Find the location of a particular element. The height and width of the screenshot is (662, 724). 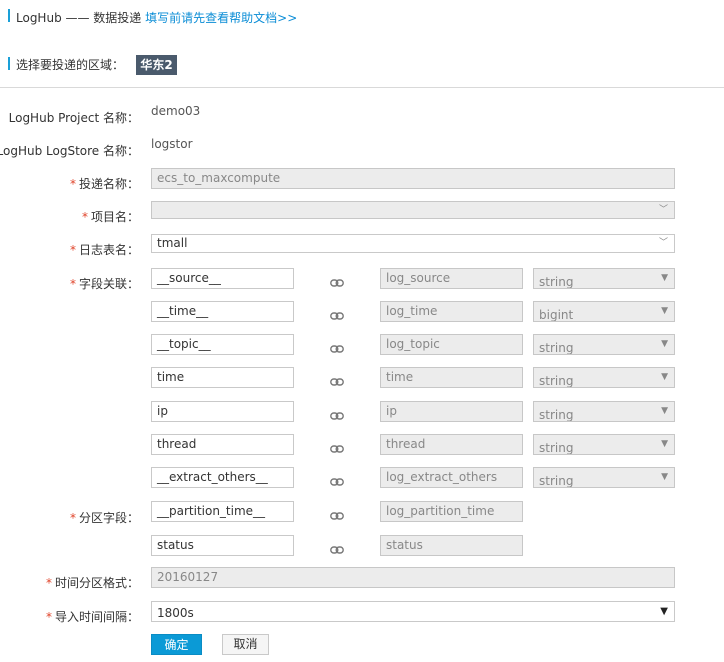

field-type-select: bigint ▼ is located at coordinates (604, 311).